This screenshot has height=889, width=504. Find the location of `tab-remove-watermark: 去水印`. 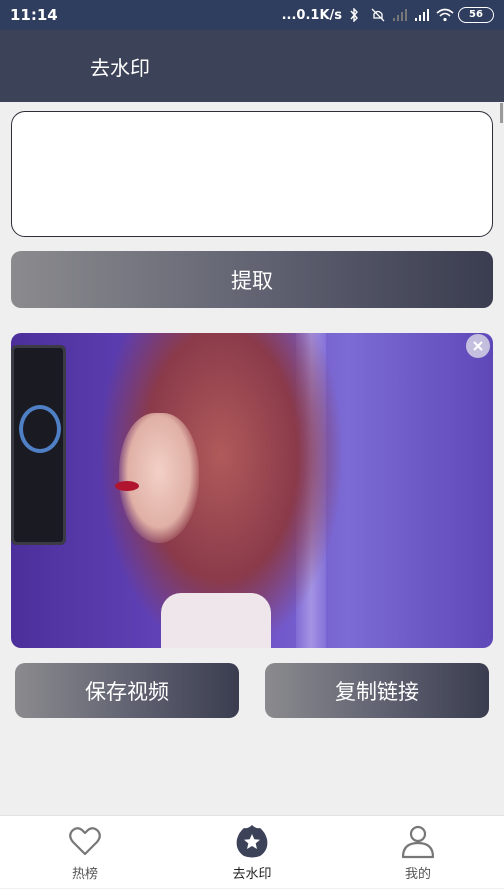

tab-remove-watermark: 去水印 is located at coordinates (252, 852).